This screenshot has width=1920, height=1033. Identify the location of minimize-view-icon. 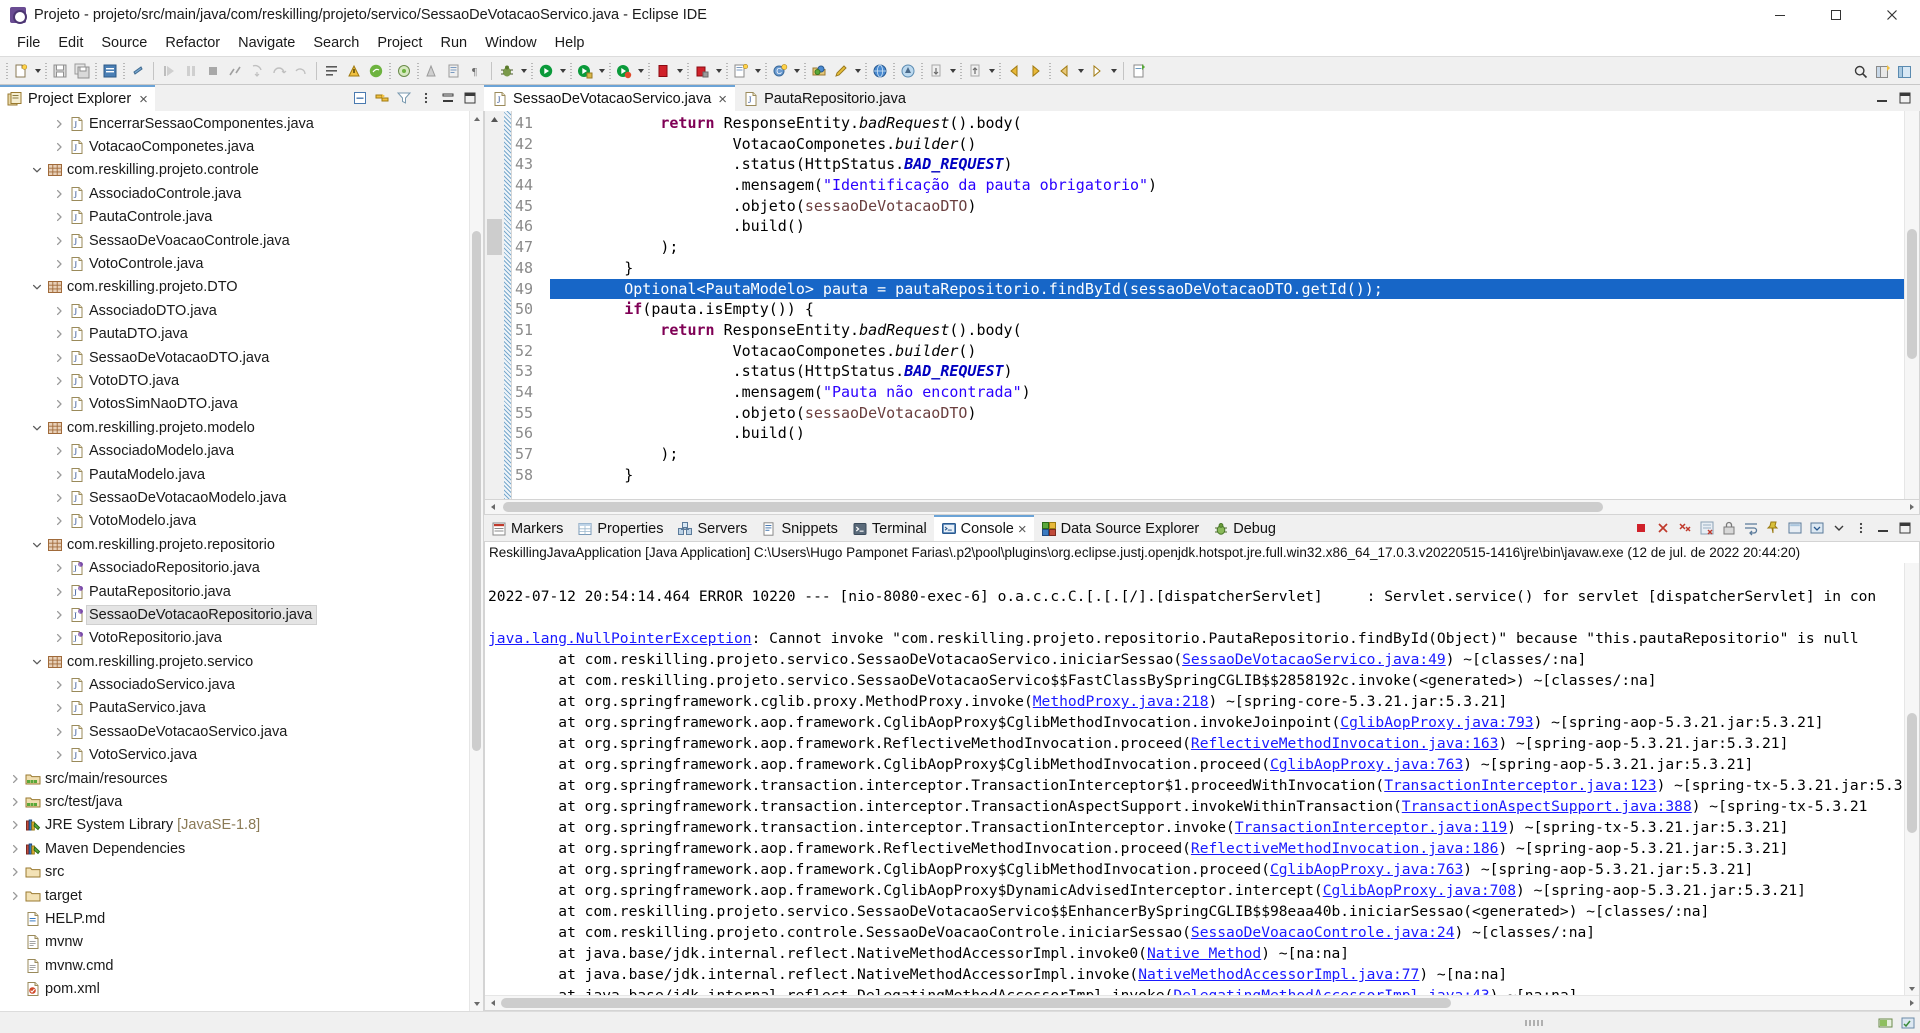
(448, 98).